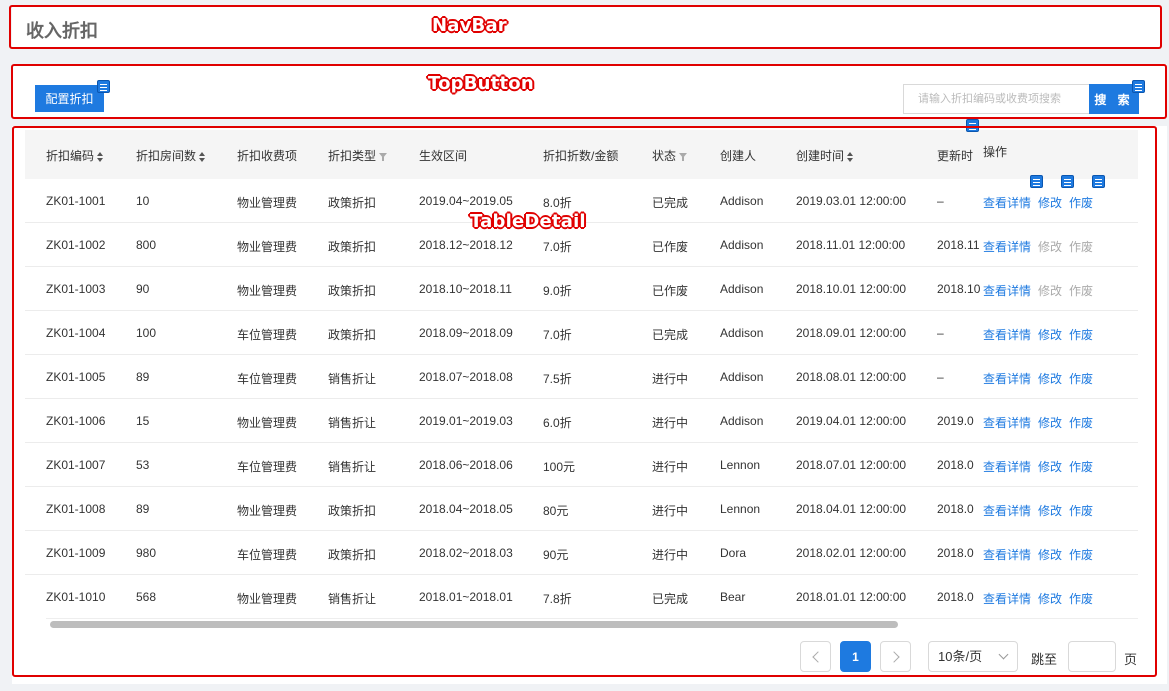 This screenshot has height=691, width=1169. Describe the element at coordinates (481, 83) in the screenshot. I see `topbutton-annotation-label: TopButton` at that location.